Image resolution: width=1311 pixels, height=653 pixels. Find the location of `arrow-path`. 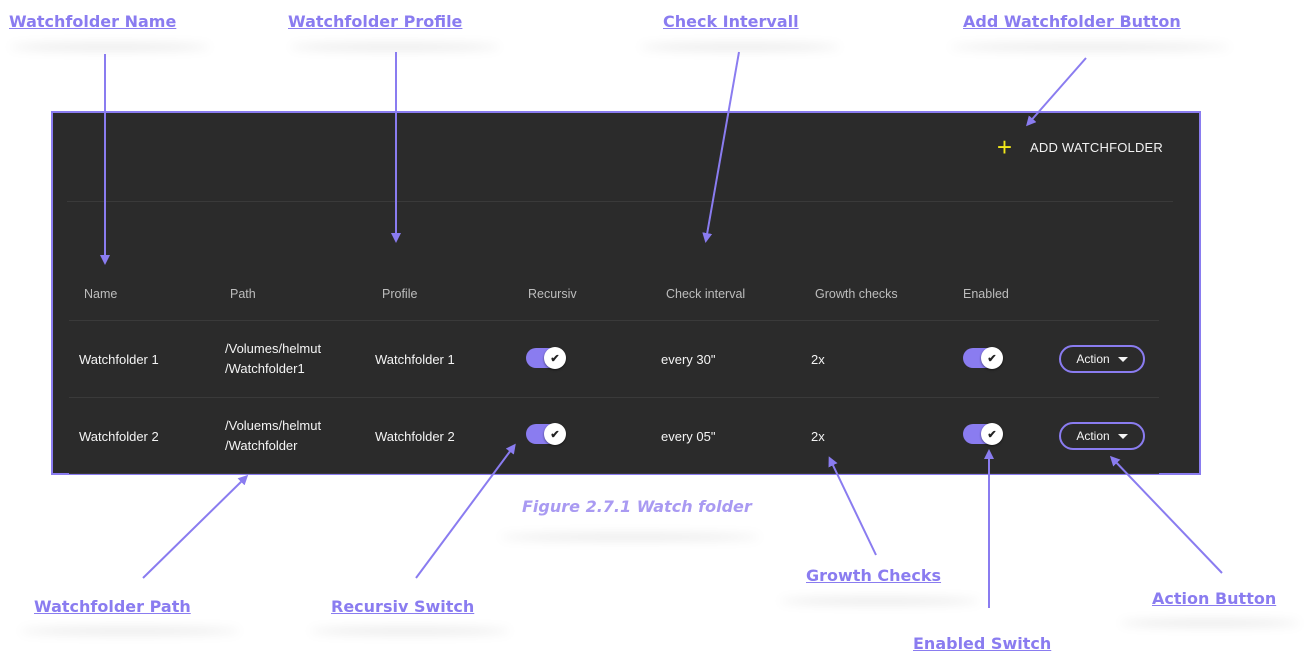

arrow-path is located at coordinates (195, 526).